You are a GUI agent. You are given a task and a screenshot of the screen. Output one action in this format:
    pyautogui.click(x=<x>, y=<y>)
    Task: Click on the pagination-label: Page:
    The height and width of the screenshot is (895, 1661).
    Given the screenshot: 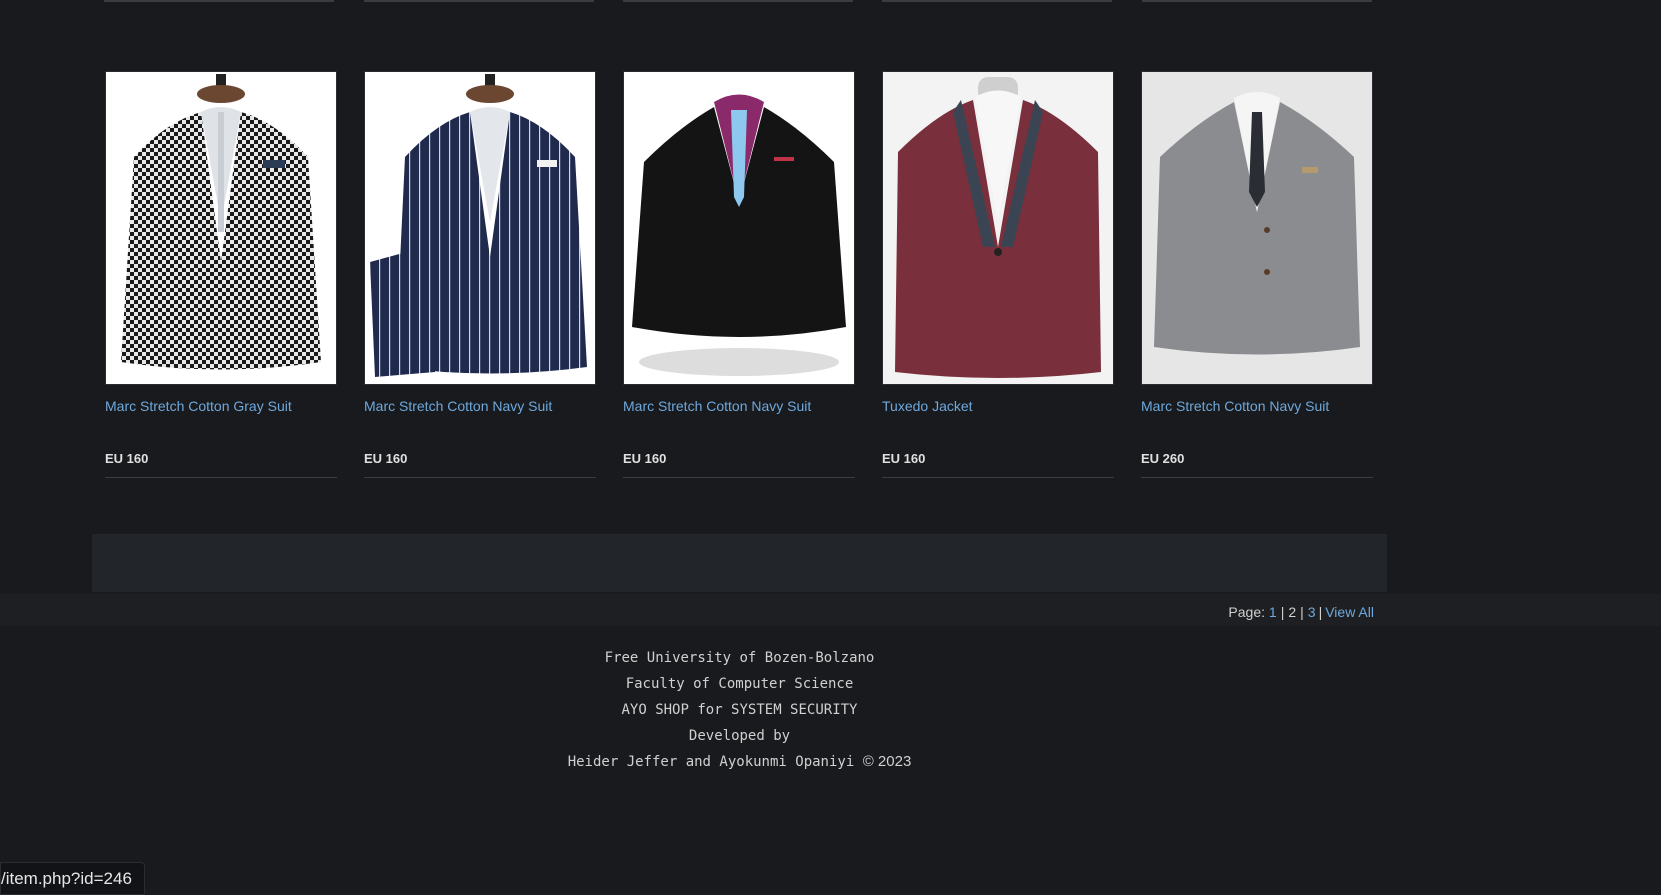 What is the action you would take?
    pyautogui.click(x=1247, y=612)
    